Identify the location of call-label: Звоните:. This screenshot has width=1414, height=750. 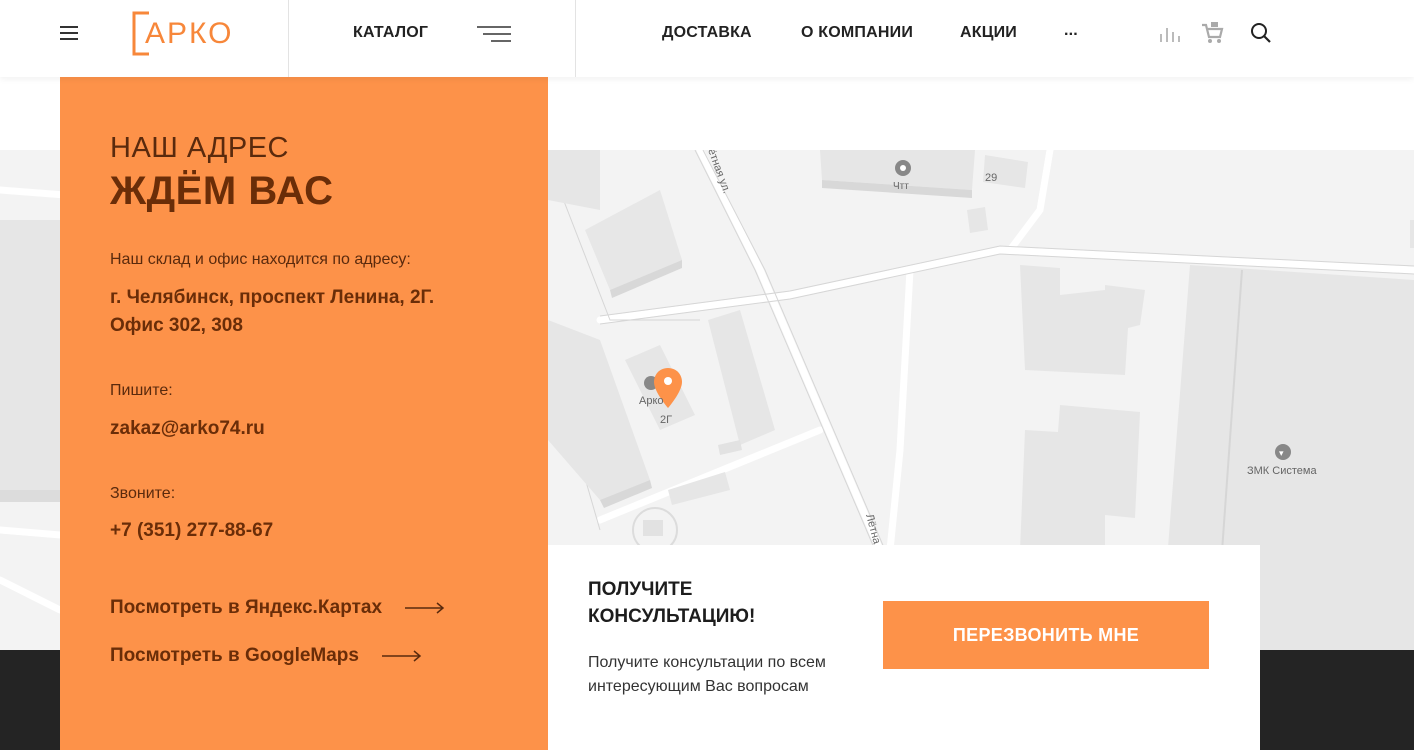
(143, 493).